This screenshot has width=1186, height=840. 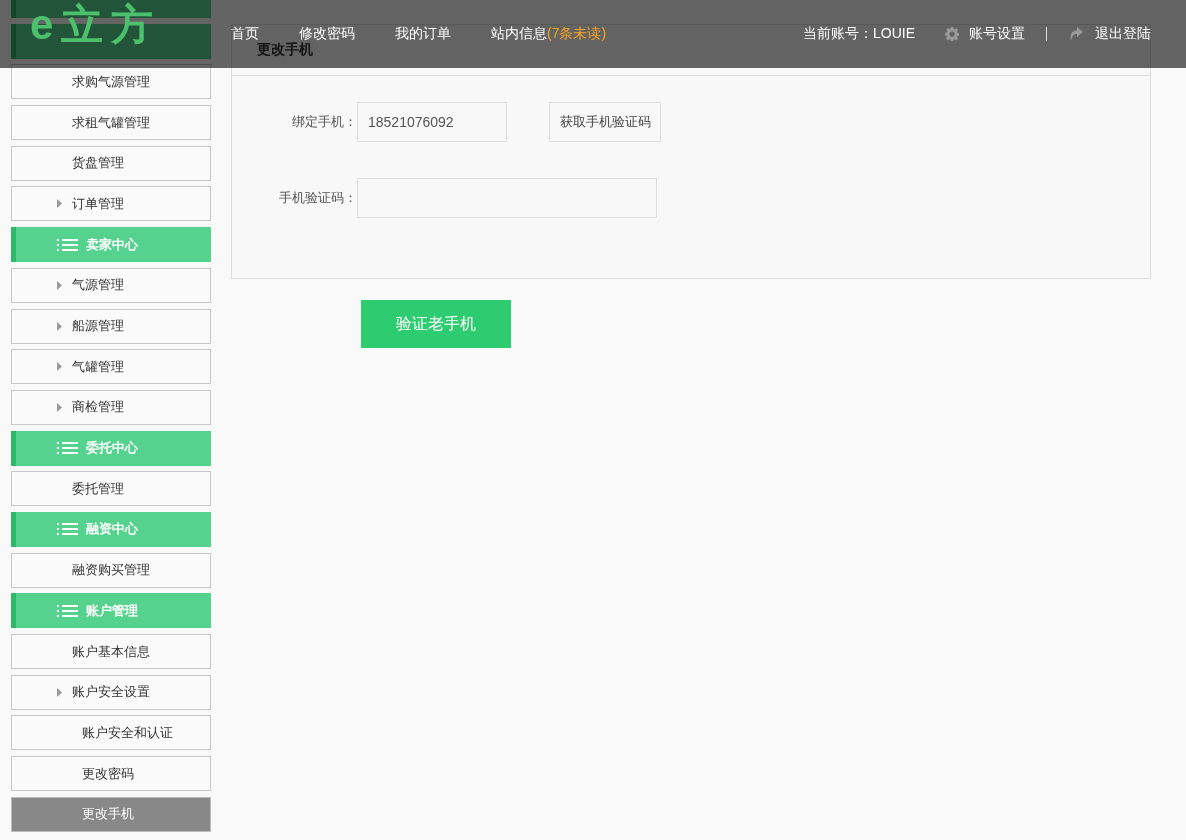 I want to click on sidebar-item: 账户安全和认证, so click(x=111, y=733).